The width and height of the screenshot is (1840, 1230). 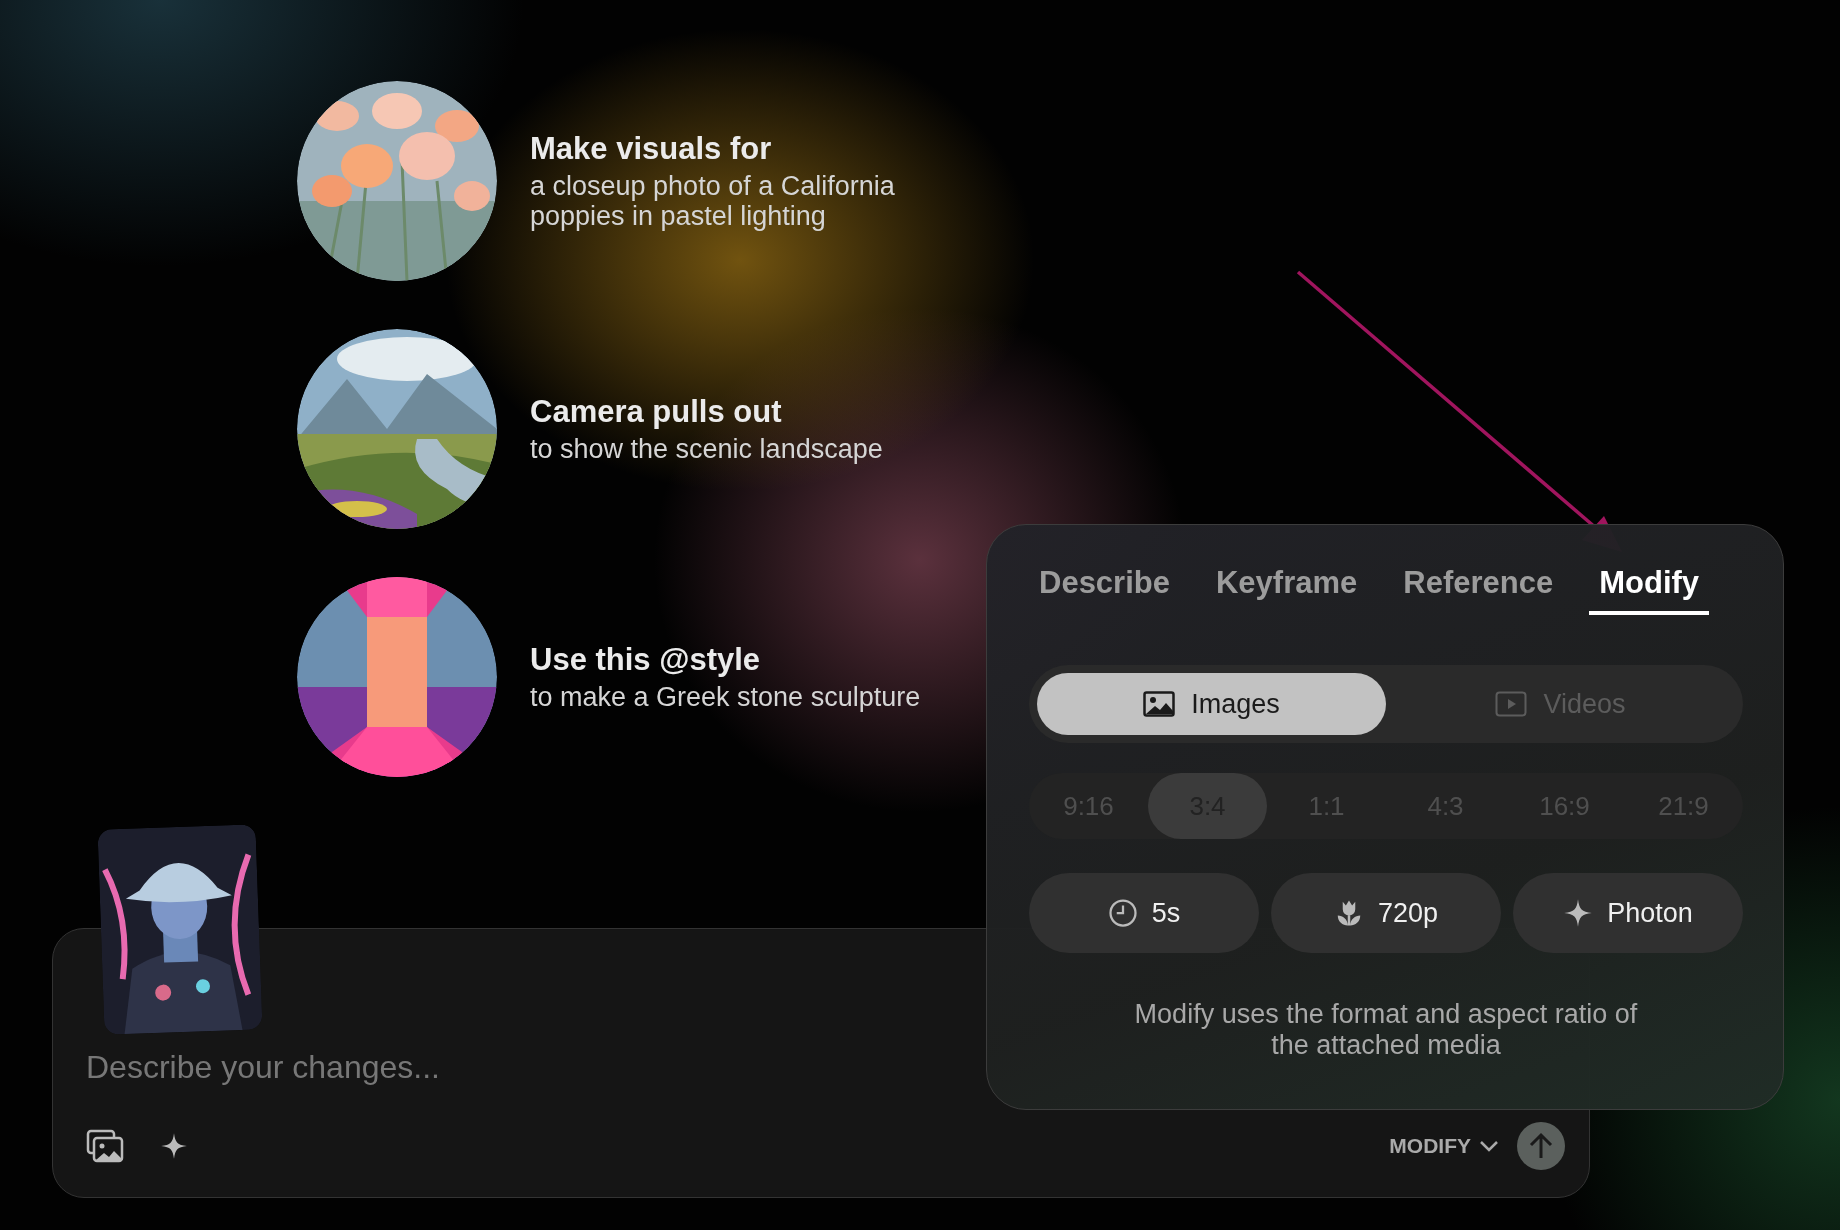 What do you see at coordinates (1386, 913) in the screenshot?
I see `option-button: 720p` at bounding box center [1386, 913].